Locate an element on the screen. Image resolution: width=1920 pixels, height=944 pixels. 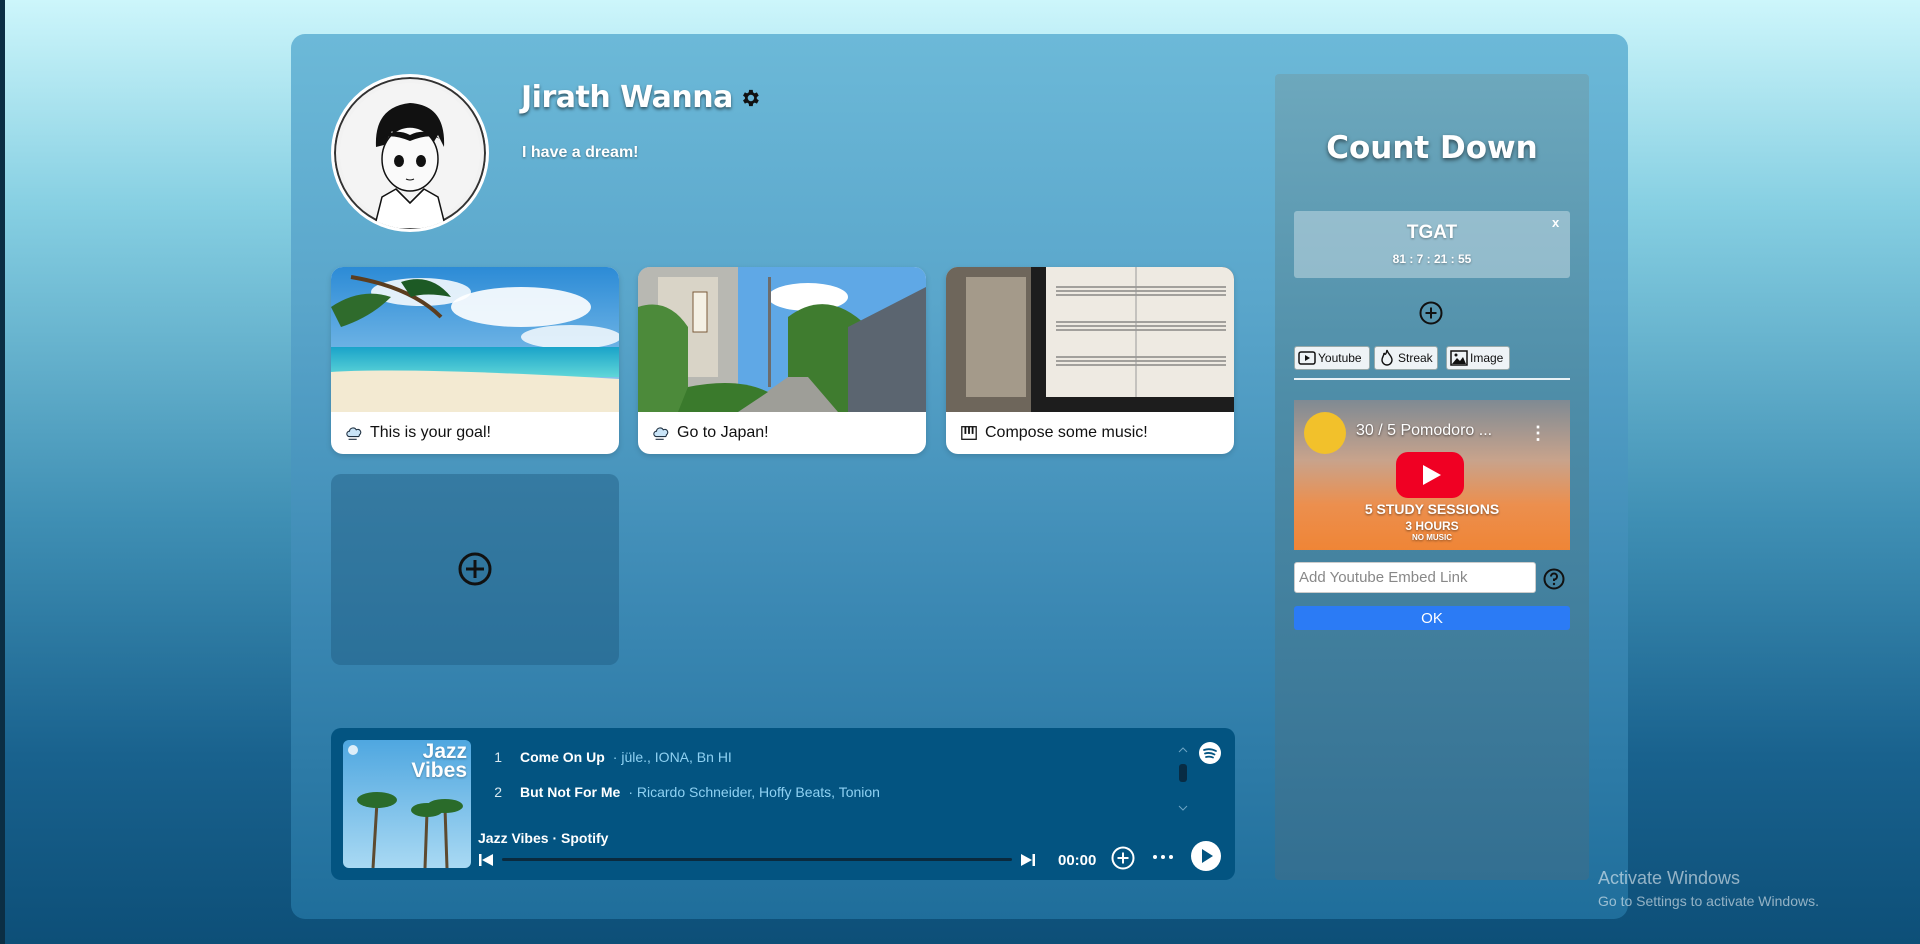
goal-label: This is your goal! is located at coordinates (475, 433).